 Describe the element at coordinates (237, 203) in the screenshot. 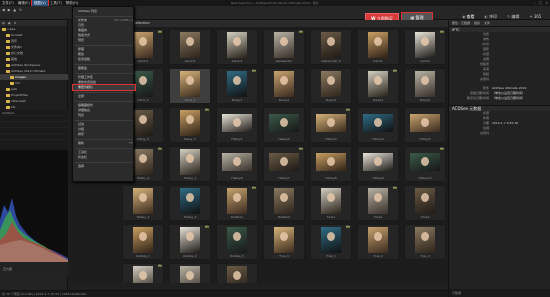

I see `thumbnail-item: JPG Robbie1` at that location.